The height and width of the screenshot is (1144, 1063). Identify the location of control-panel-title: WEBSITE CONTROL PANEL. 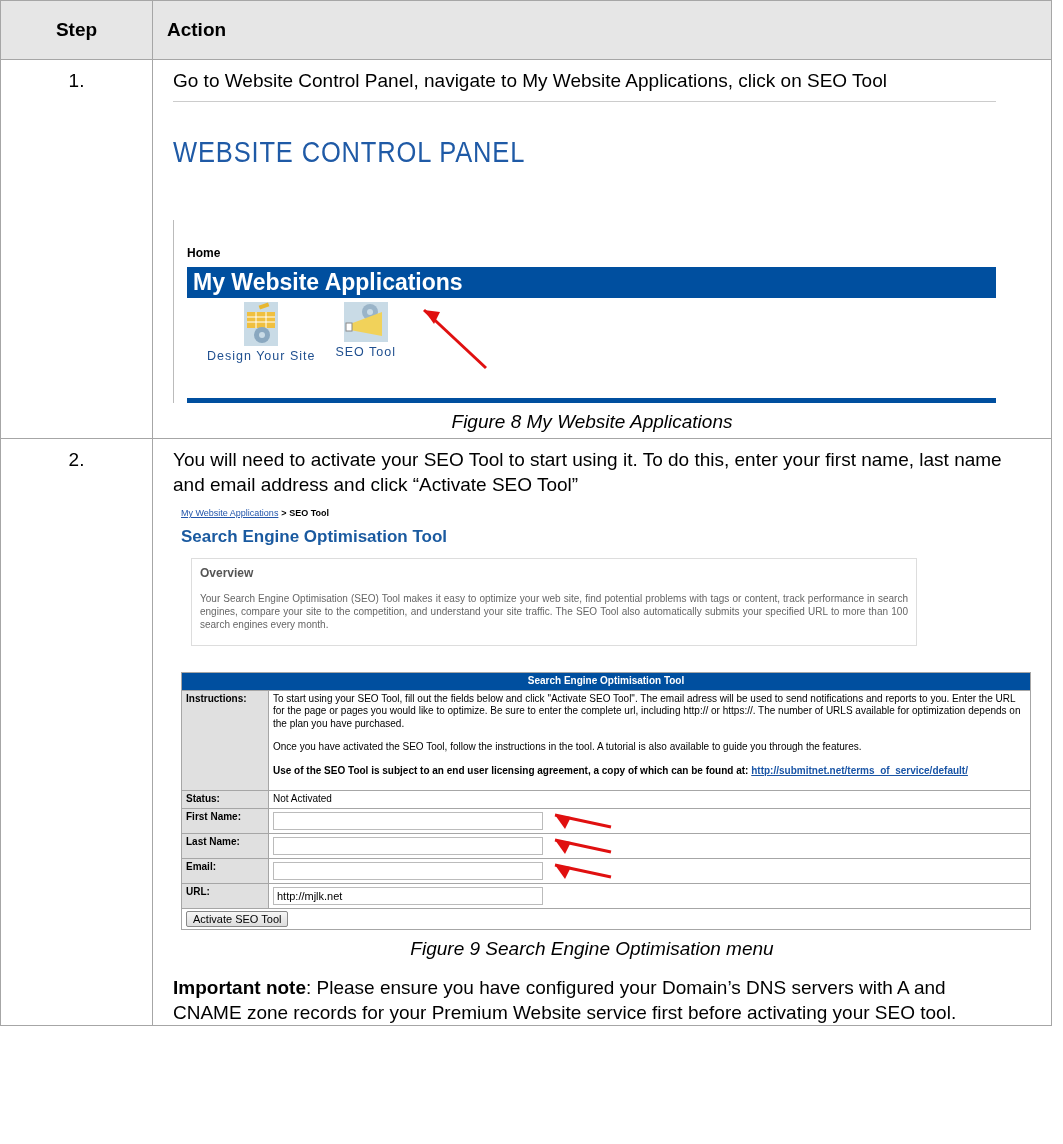
(349, 152).